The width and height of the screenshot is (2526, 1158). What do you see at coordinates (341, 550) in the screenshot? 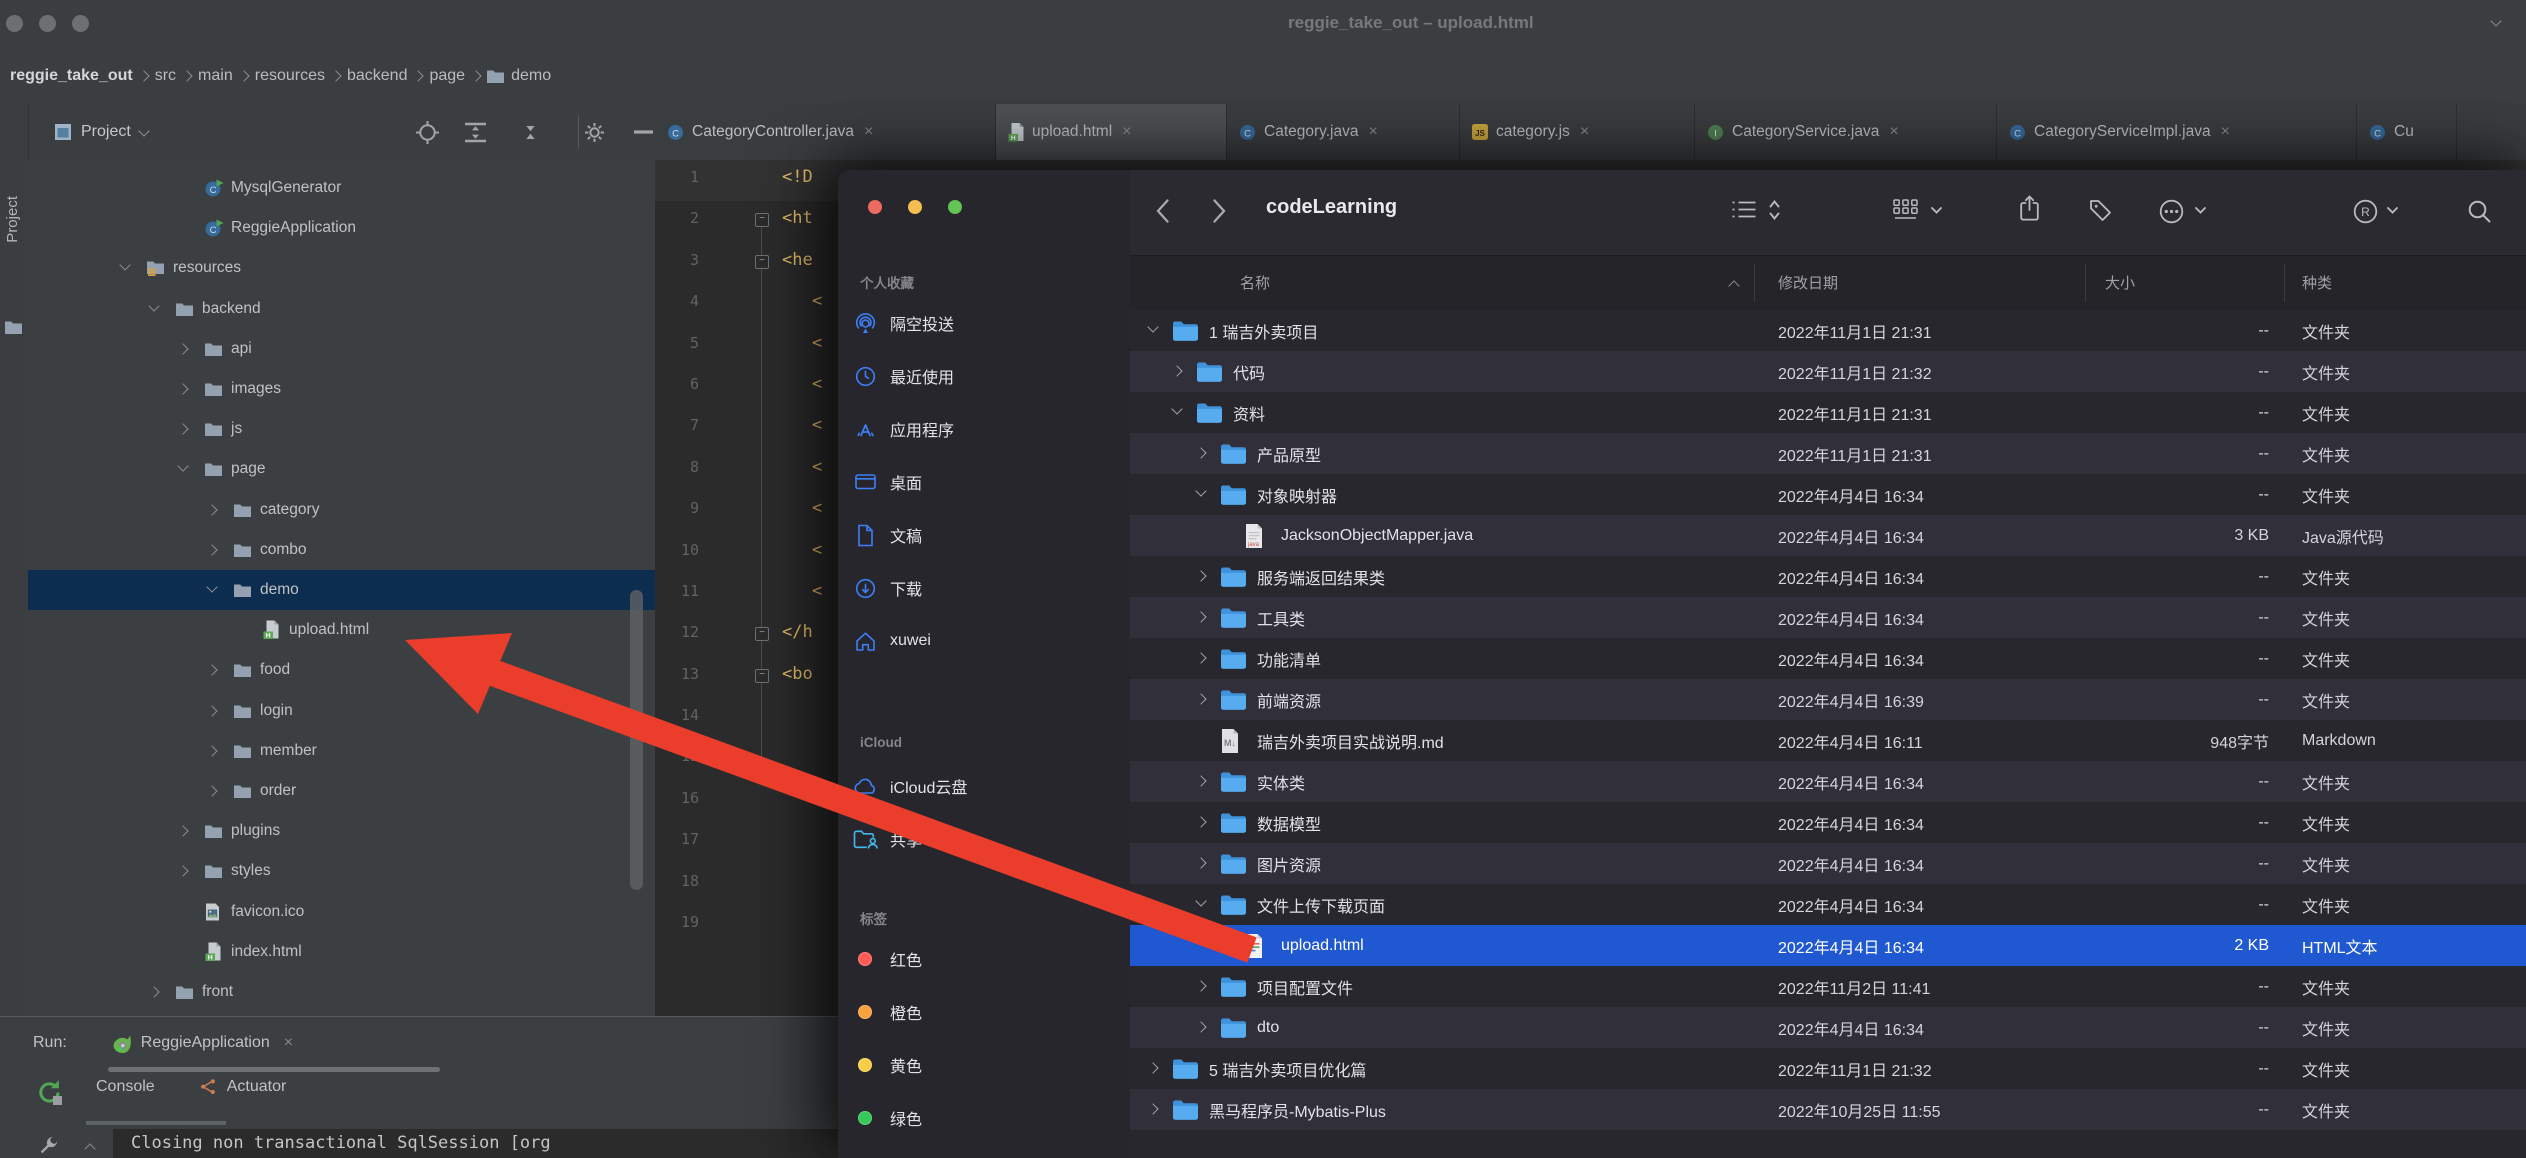
I see `tree-item-combo: combo` at bounding box center [341, 550].